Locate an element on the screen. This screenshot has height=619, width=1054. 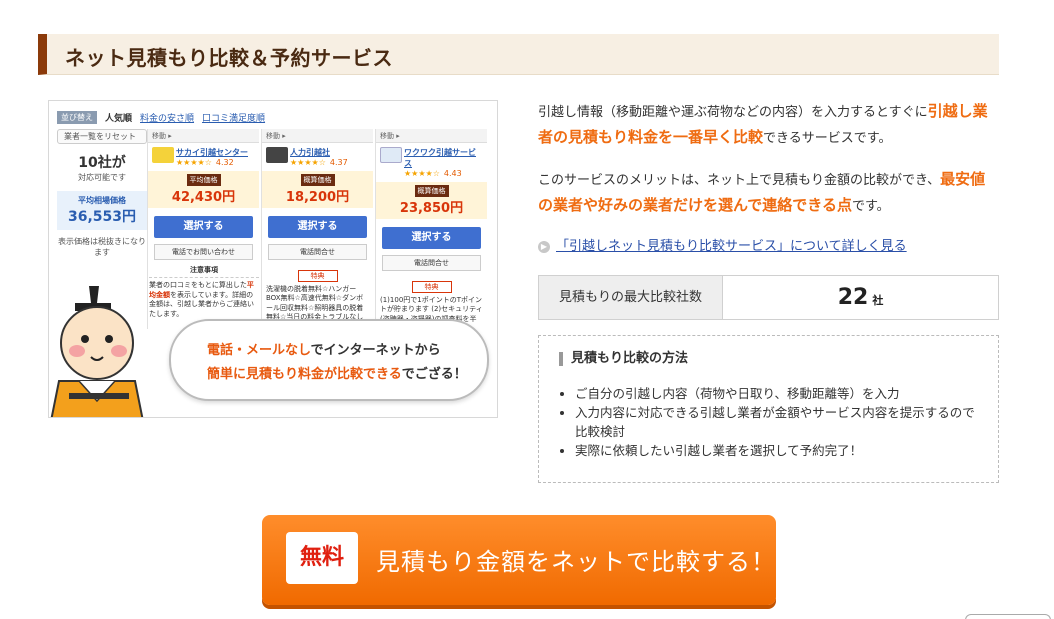
rating-stars: ★★★★☆ 4.43 is located at coordinates (433, 173).